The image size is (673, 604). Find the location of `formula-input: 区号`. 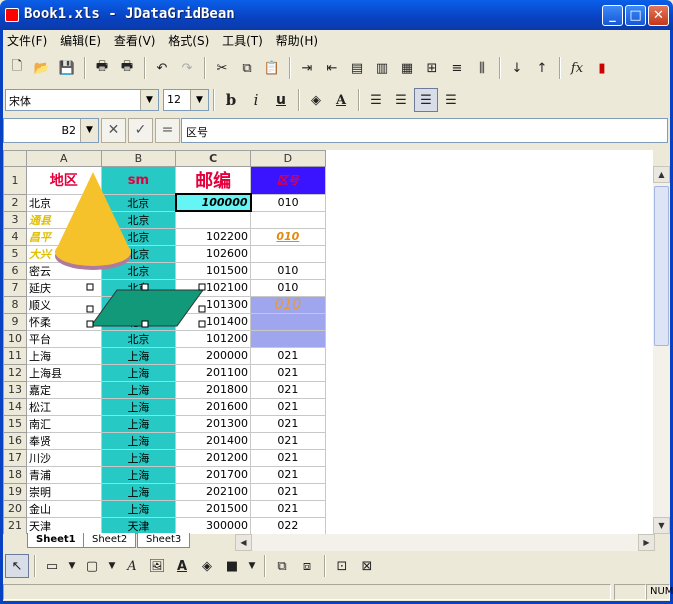

formula-input: 区号 is located at coordinates (424, 130).